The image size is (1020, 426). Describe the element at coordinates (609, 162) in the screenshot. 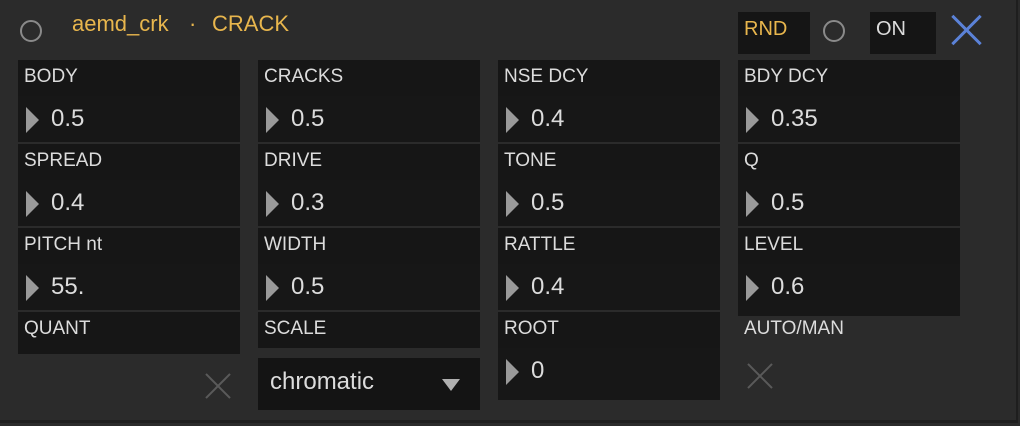

I see `tone-label: TONE` at that location.